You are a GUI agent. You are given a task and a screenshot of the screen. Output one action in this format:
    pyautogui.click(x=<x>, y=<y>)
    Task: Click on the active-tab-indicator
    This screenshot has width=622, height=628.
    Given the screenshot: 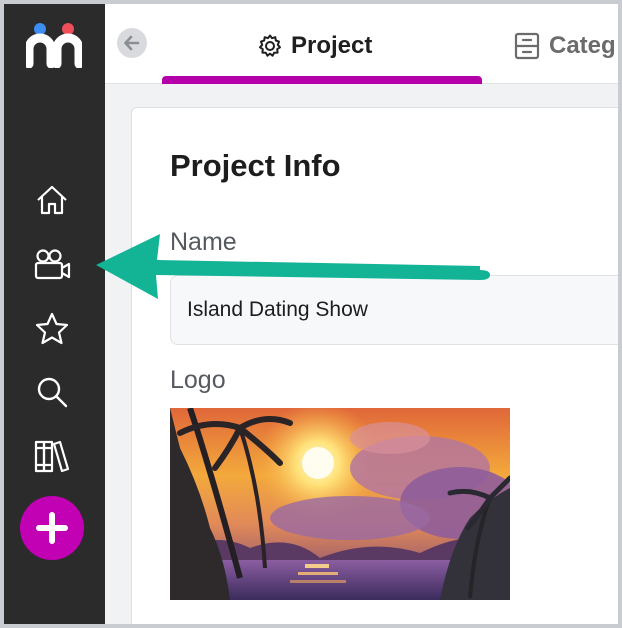 What is the action you would take?
    pyautogui.click(x=322, y=80)
    